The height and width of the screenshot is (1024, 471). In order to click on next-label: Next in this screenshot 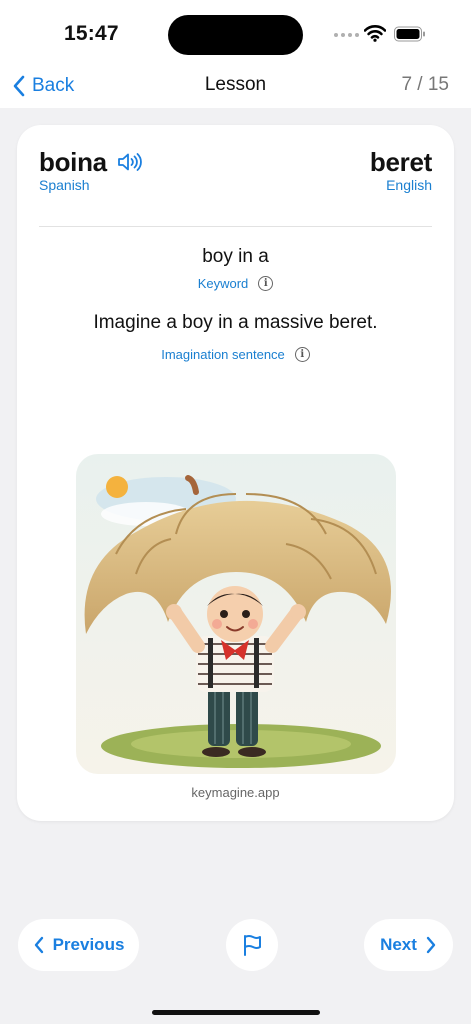, I will do `click(398, 944)`.